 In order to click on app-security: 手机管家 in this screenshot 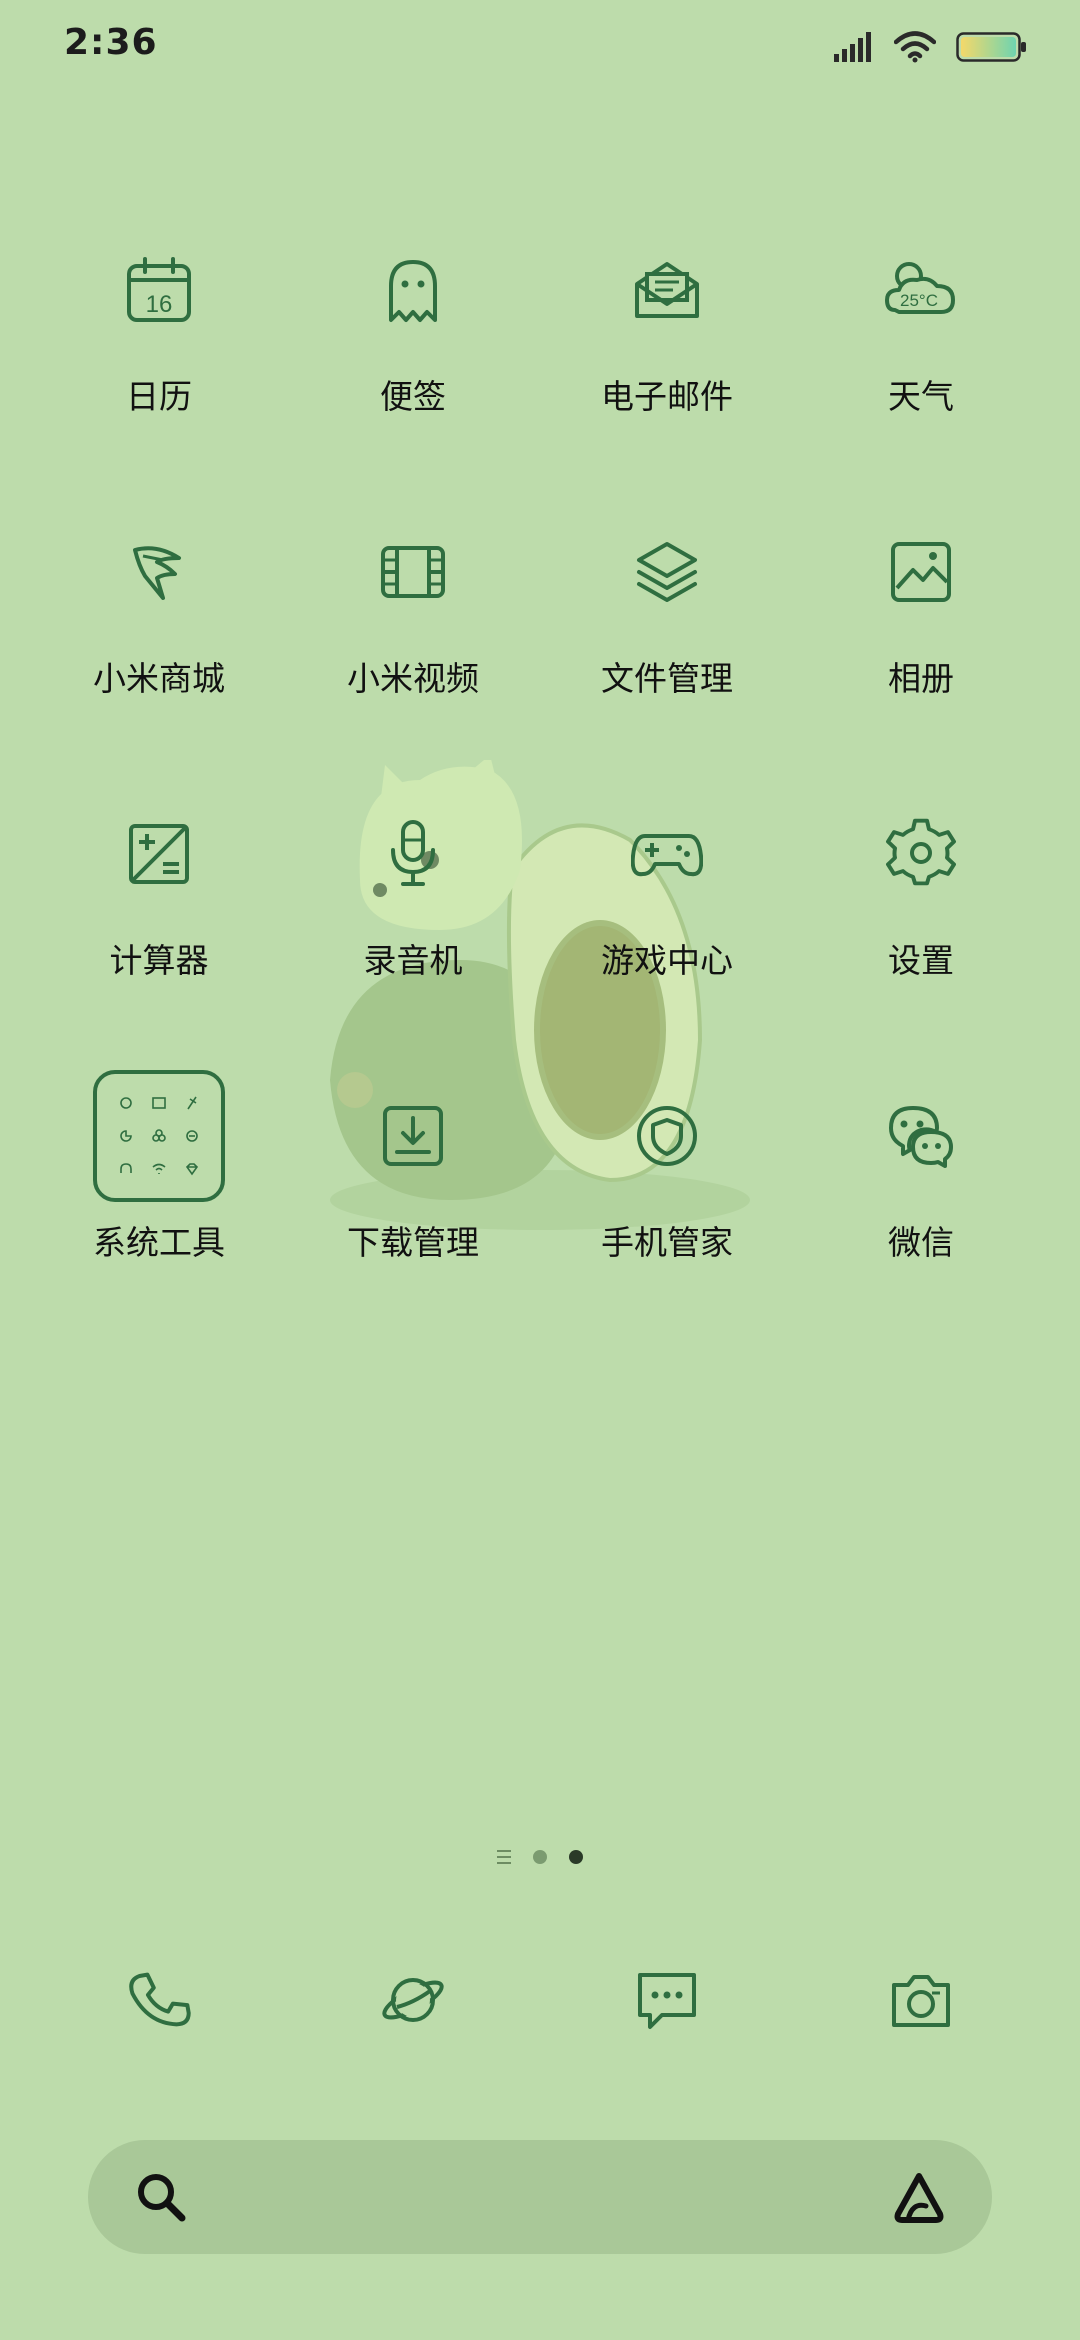, I will do `click(667, 1207)`.